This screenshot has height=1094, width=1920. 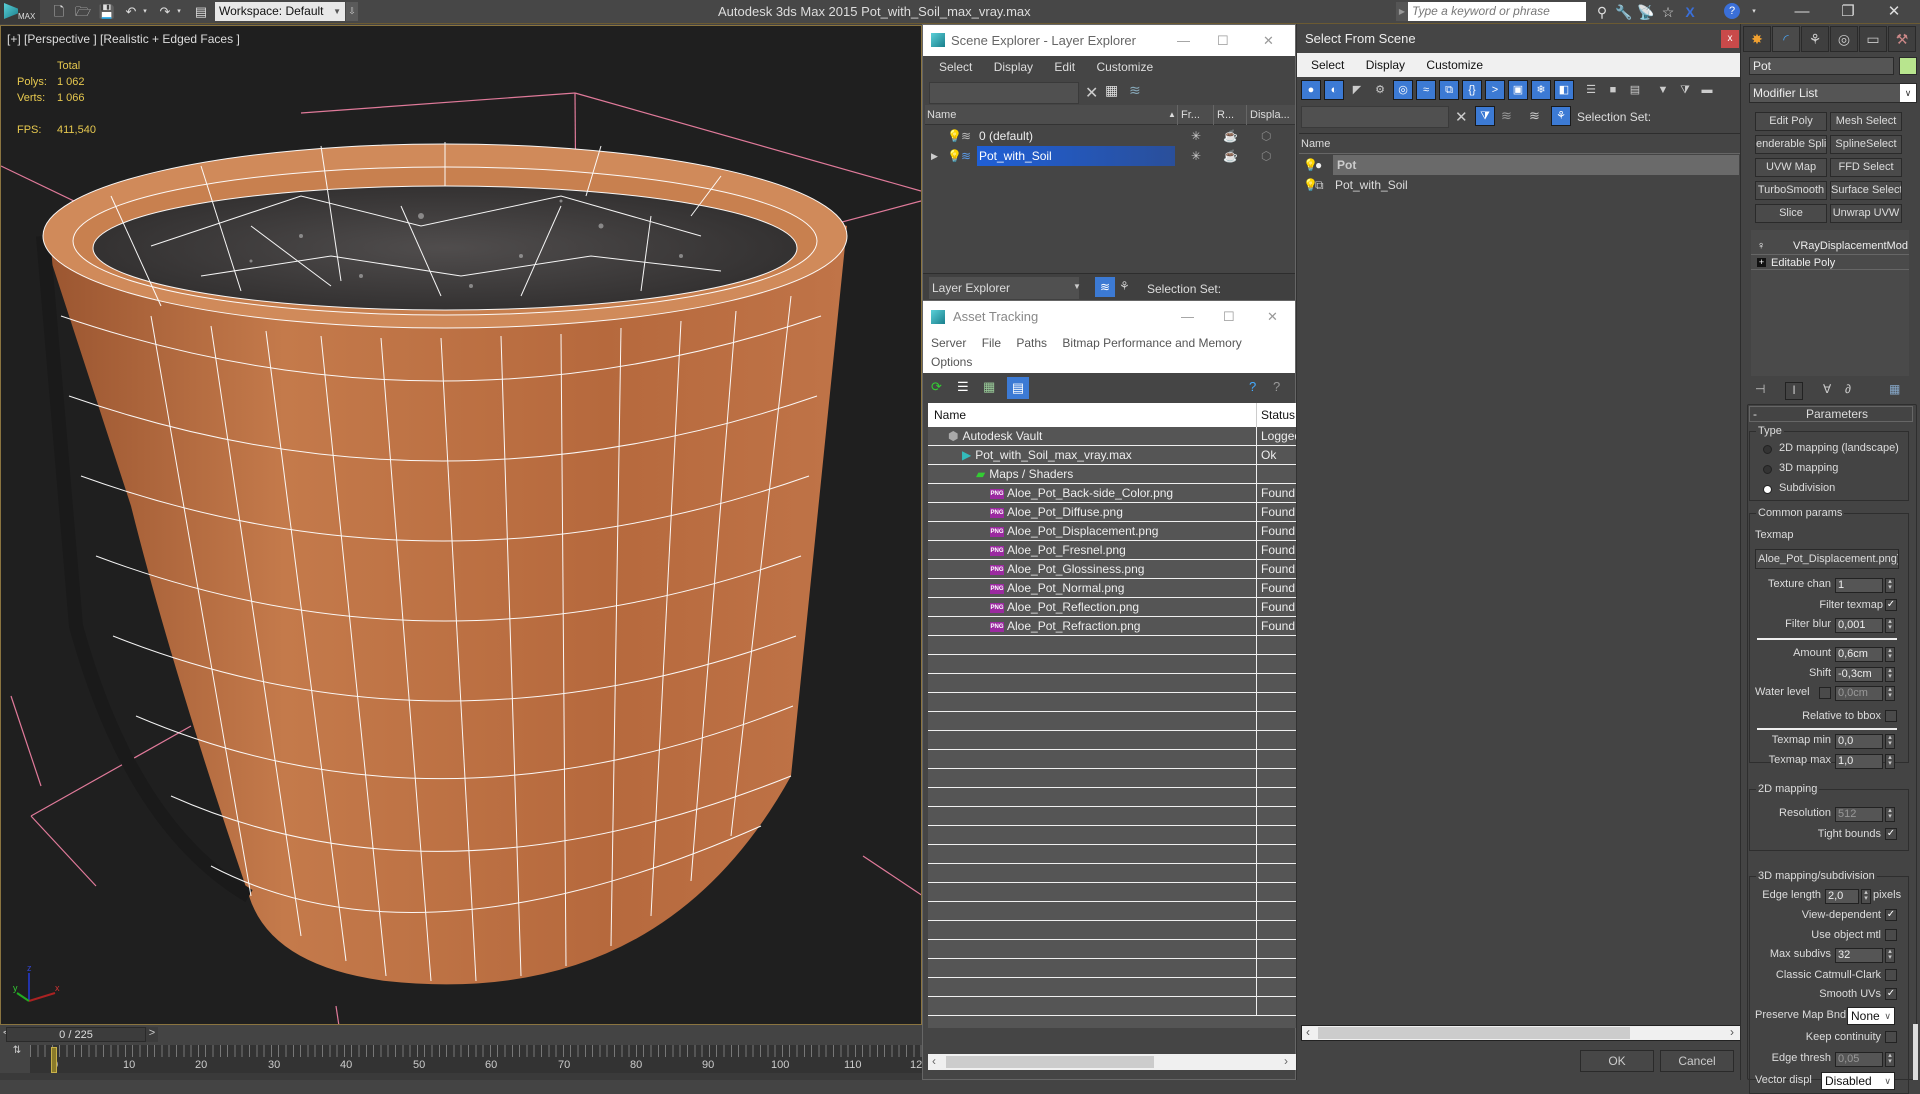 What do you see at coordinates (1891, 915) in the screenshot?
I see `view-dependent-checkbox: ✓` at bounding box center [1891, 915].